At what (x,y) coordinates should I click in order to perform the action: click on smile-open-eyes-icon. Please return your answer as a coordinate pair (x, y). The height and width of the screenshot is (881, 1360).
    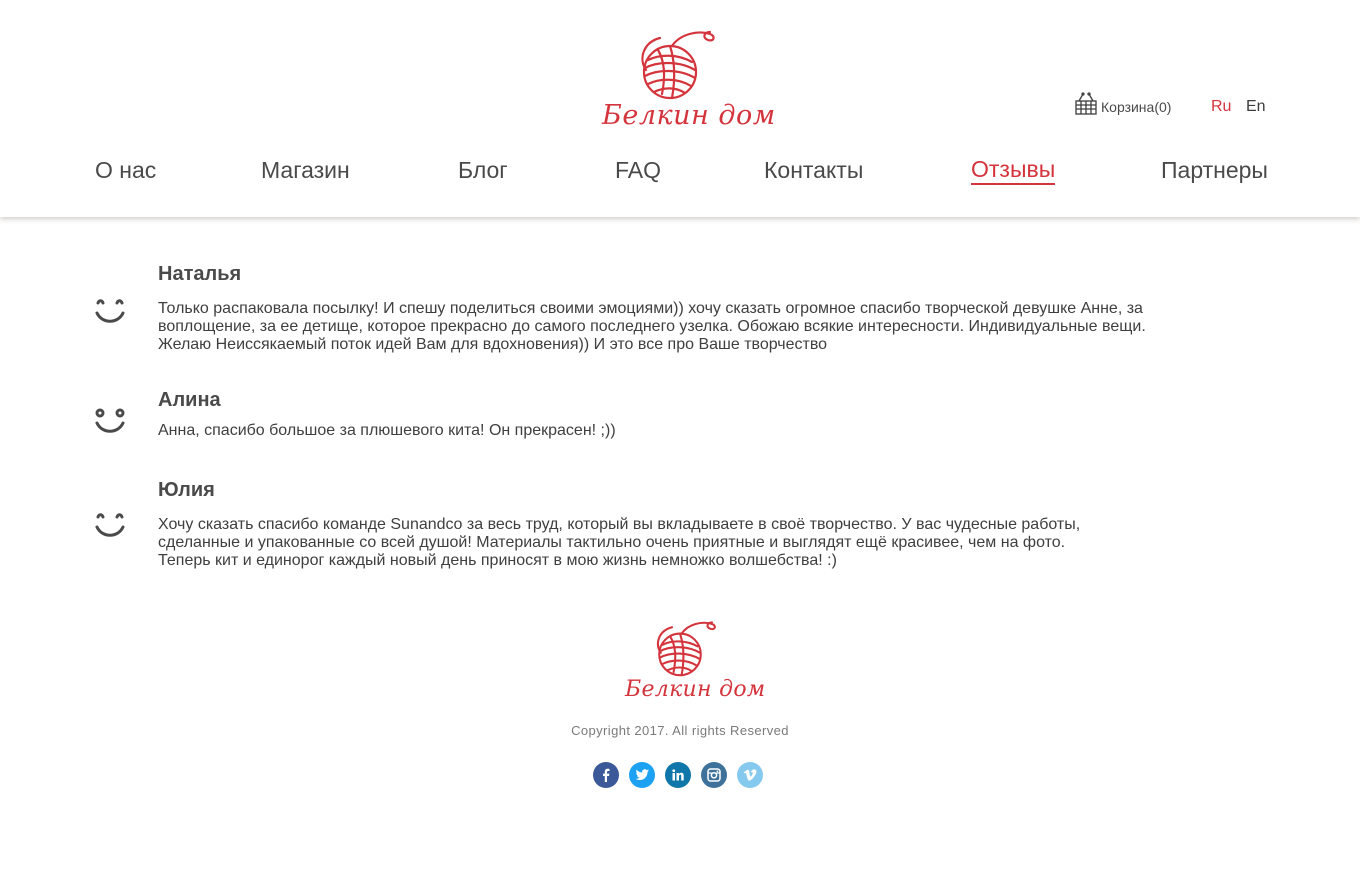
    Looking at the image, I should click on (110, 420).